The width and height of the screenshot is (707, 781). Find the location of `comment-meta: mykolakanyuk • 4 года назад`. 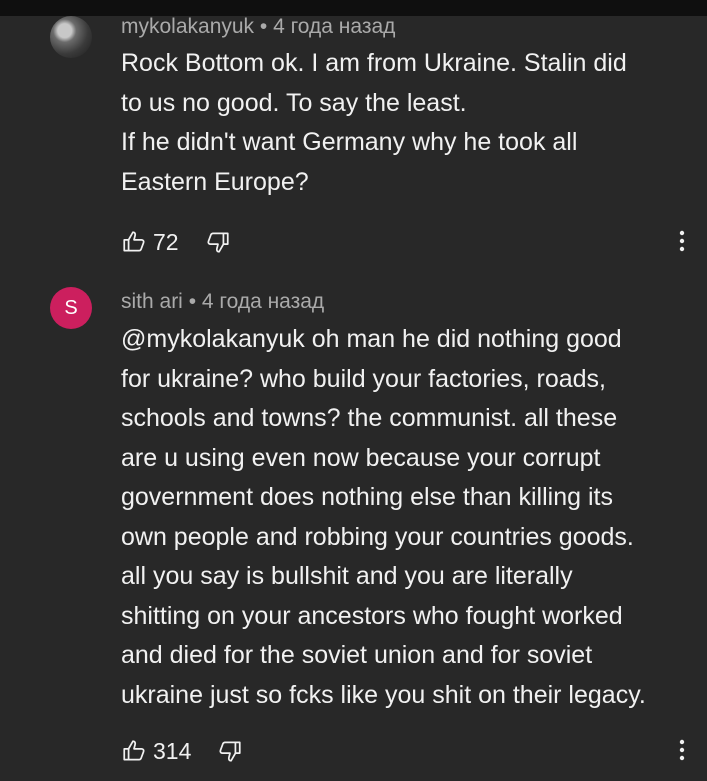

comment-meta: mykolakanyuk • 4 года назад is located at coordinates (258, 27).